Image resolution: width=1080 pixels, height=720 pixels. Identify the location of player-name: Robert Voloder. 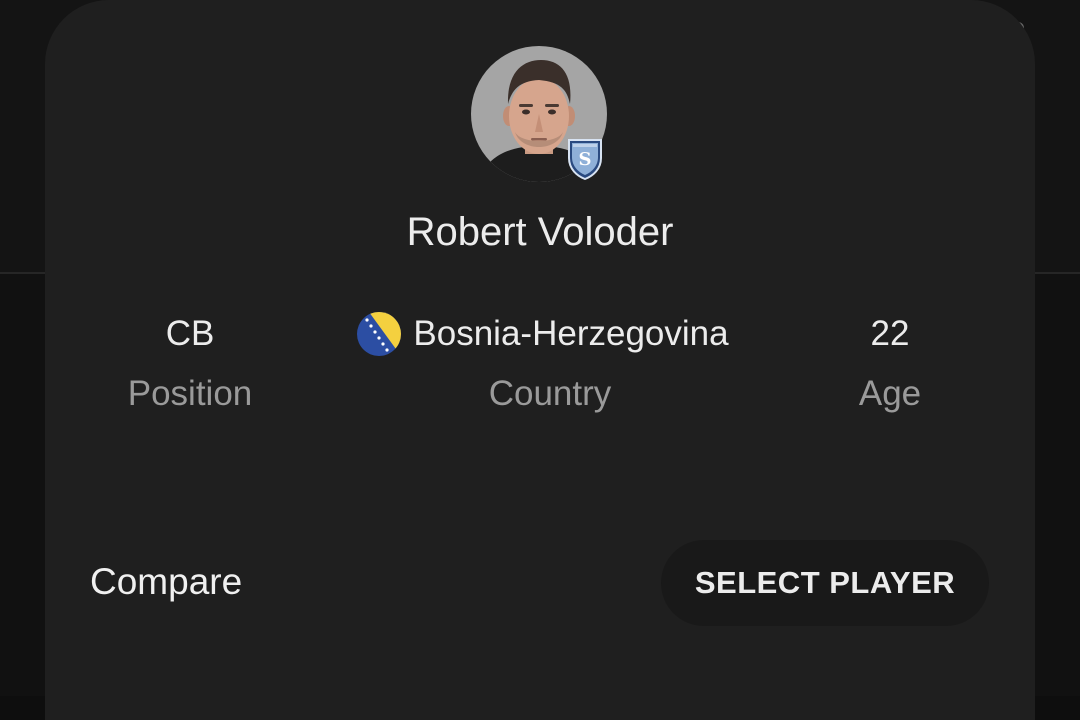
(540, 232).